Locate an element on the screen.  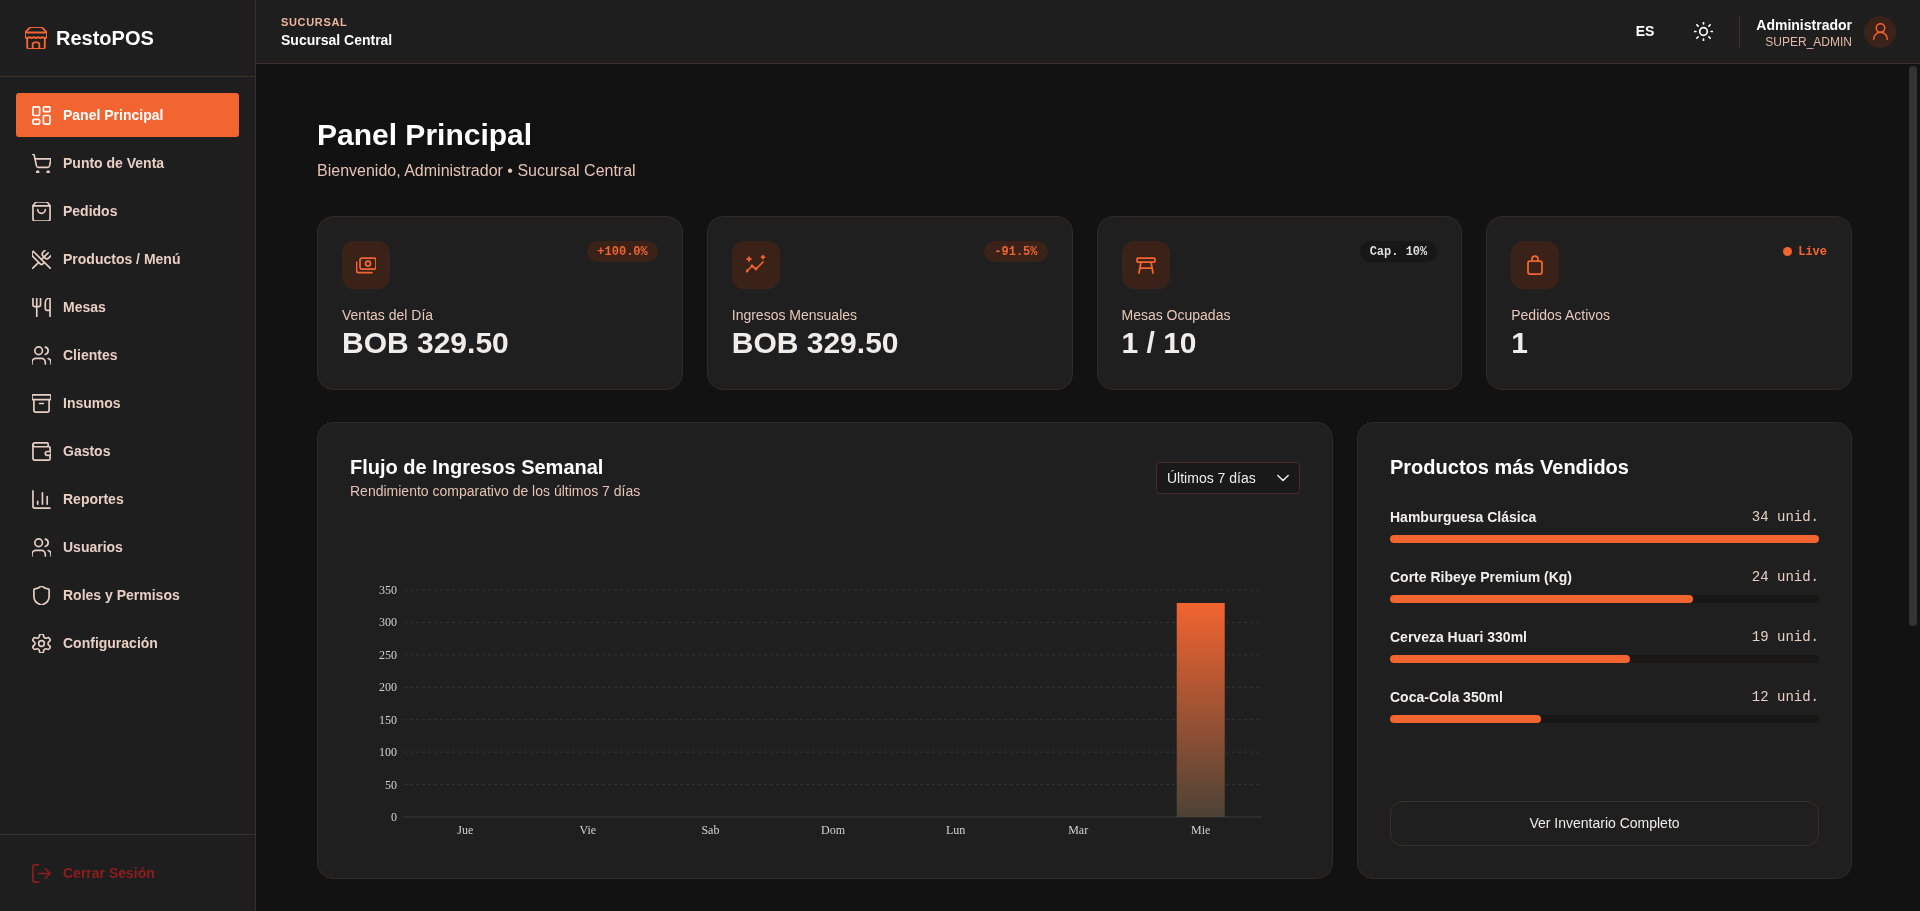
chevron-down-icon is located at coordinates (1283, 478).